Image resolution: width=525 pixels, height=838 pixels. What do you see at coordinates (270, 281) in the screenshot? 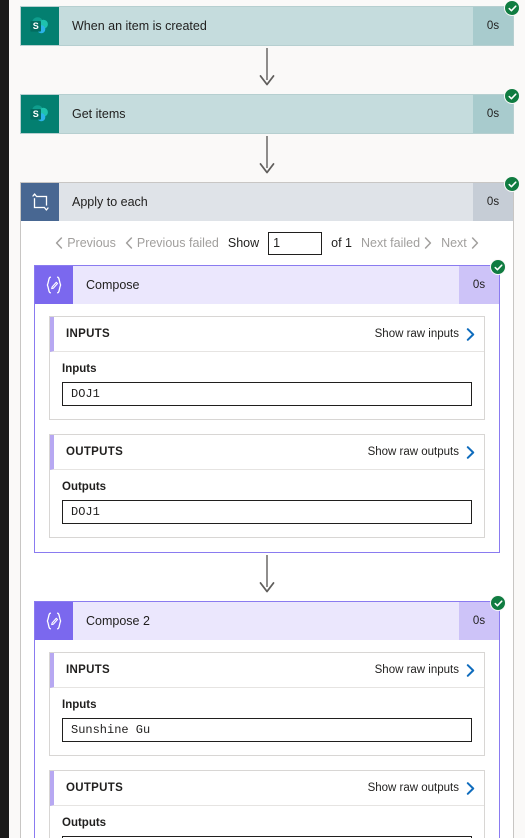
I see `card-header: Compose 0s` at bounding box center [270, 281].